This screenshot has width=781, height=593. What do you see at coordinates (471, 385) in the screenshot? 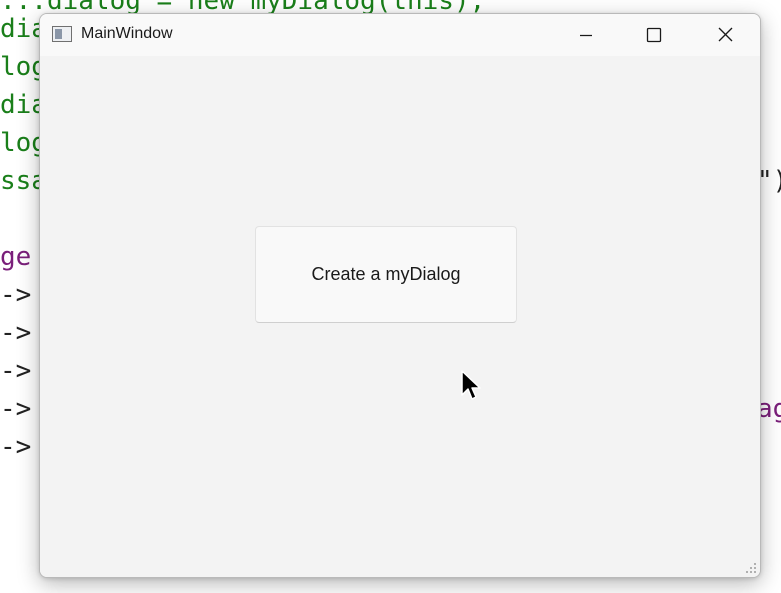
I see `mouse-cursor-icon` at bounding box center [471, 385].